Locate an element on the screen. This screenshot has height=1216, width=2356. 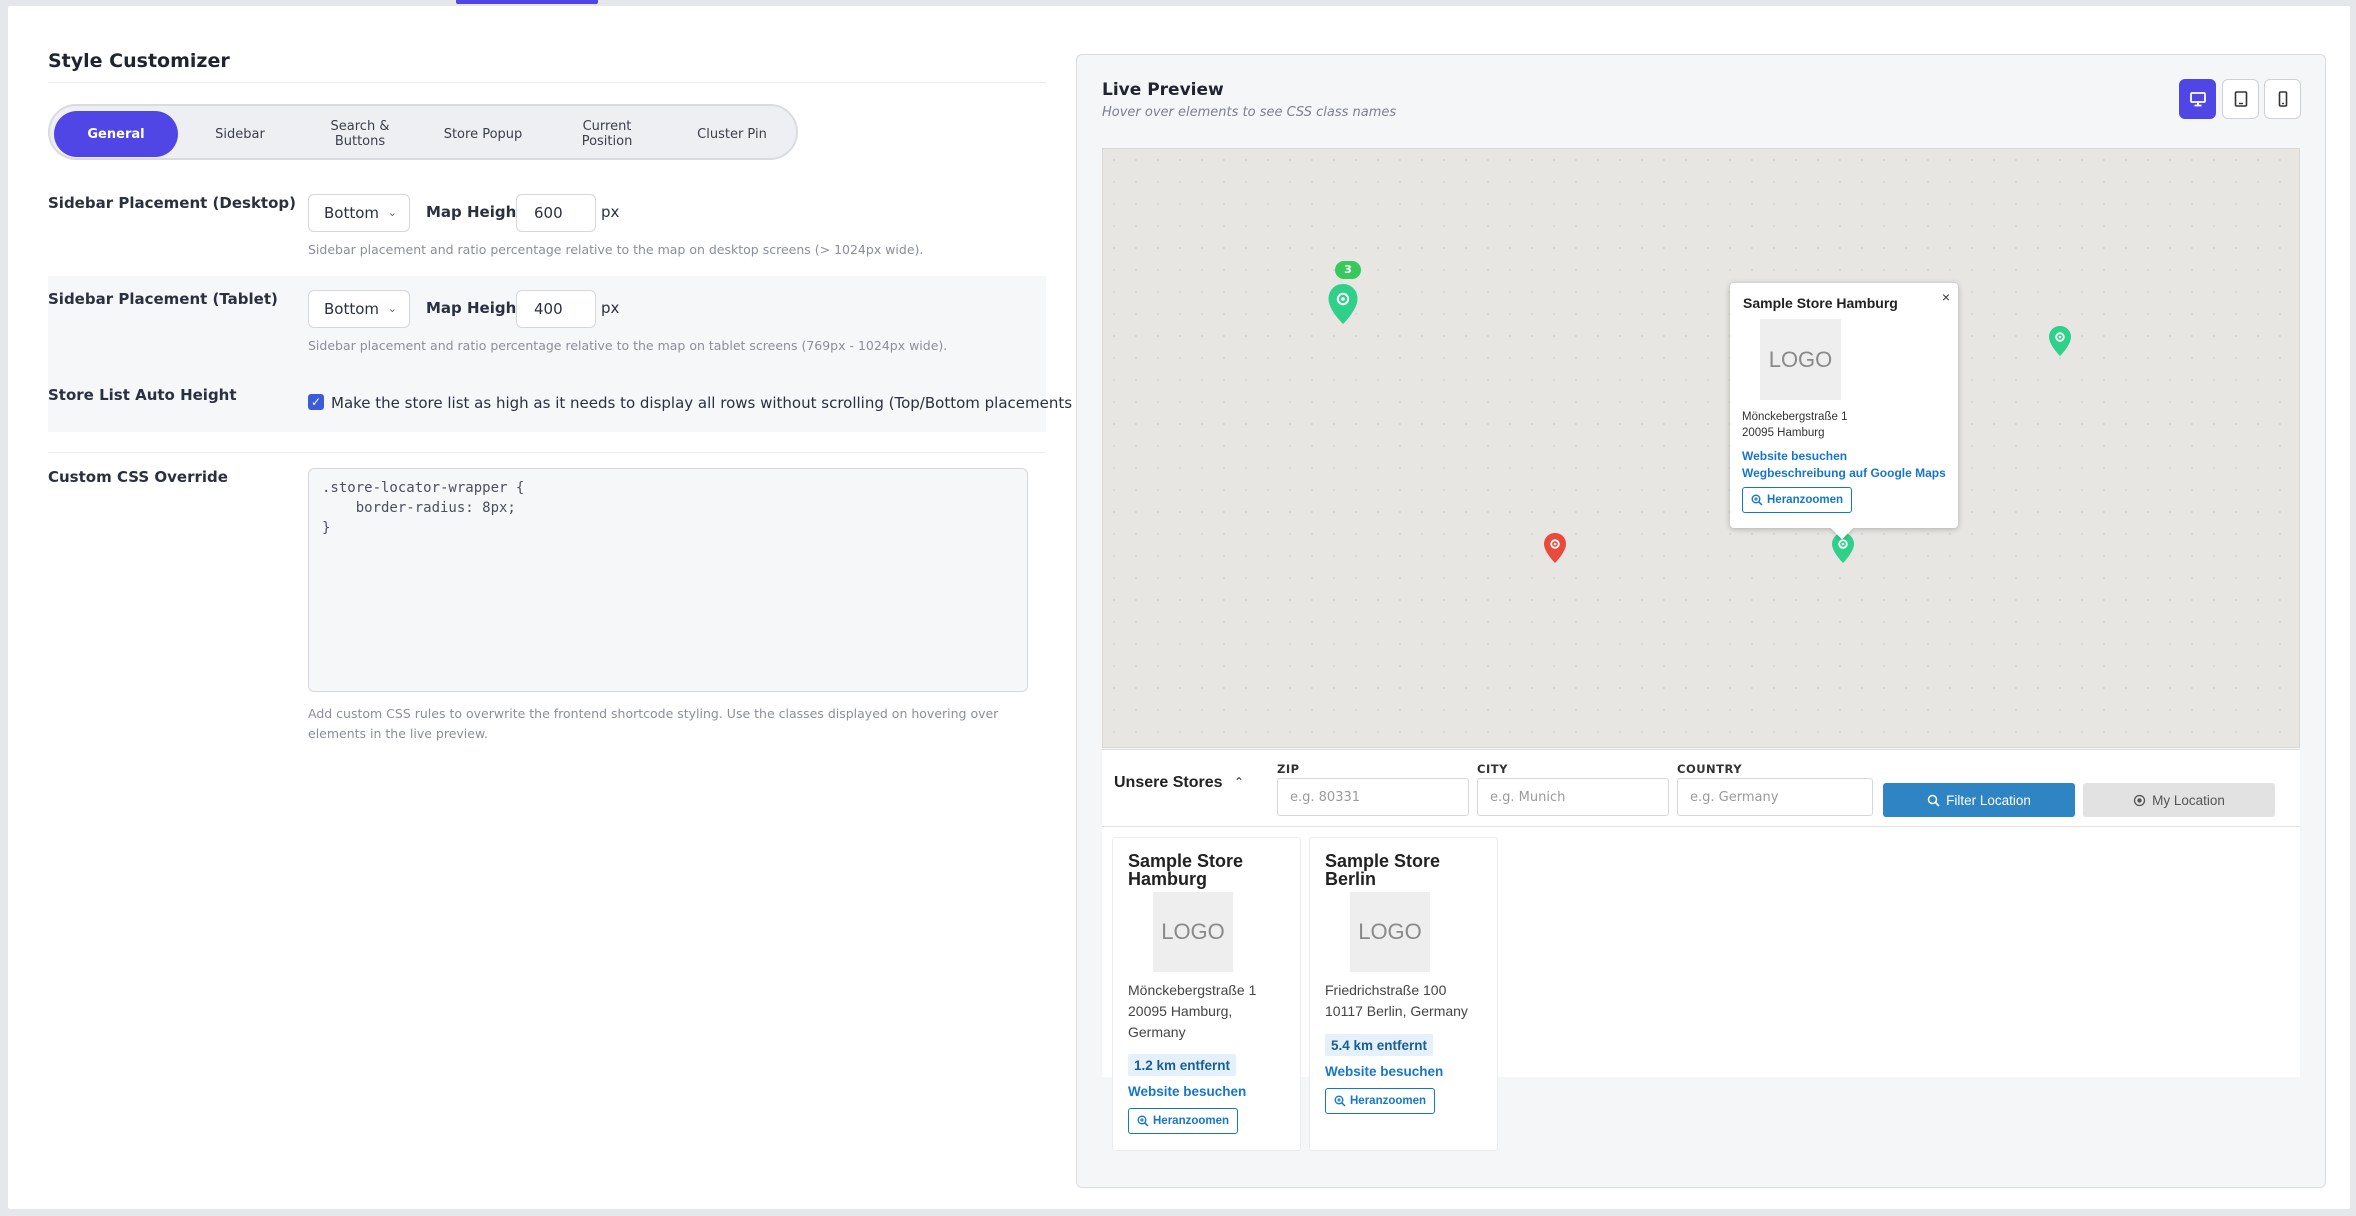
desktop-view-button is located at coordinates (2197, 99).